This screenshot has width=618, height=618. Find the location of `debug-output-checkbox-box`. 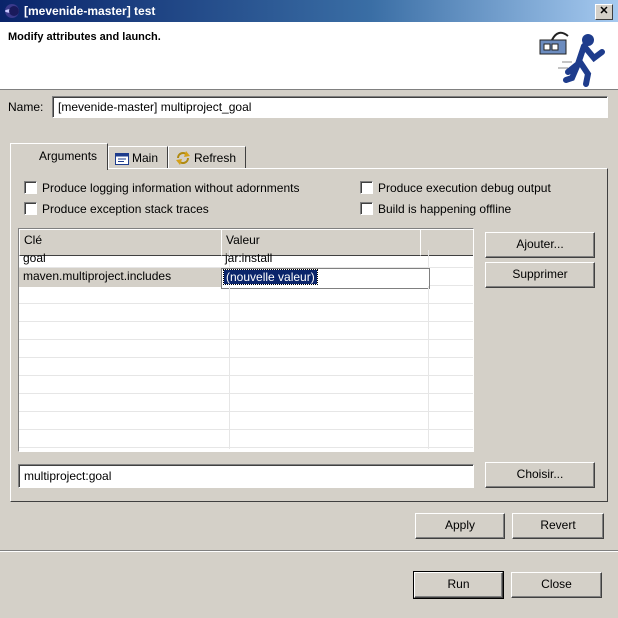

debug-output-checkbox-box is located at coordinates (366, 187).